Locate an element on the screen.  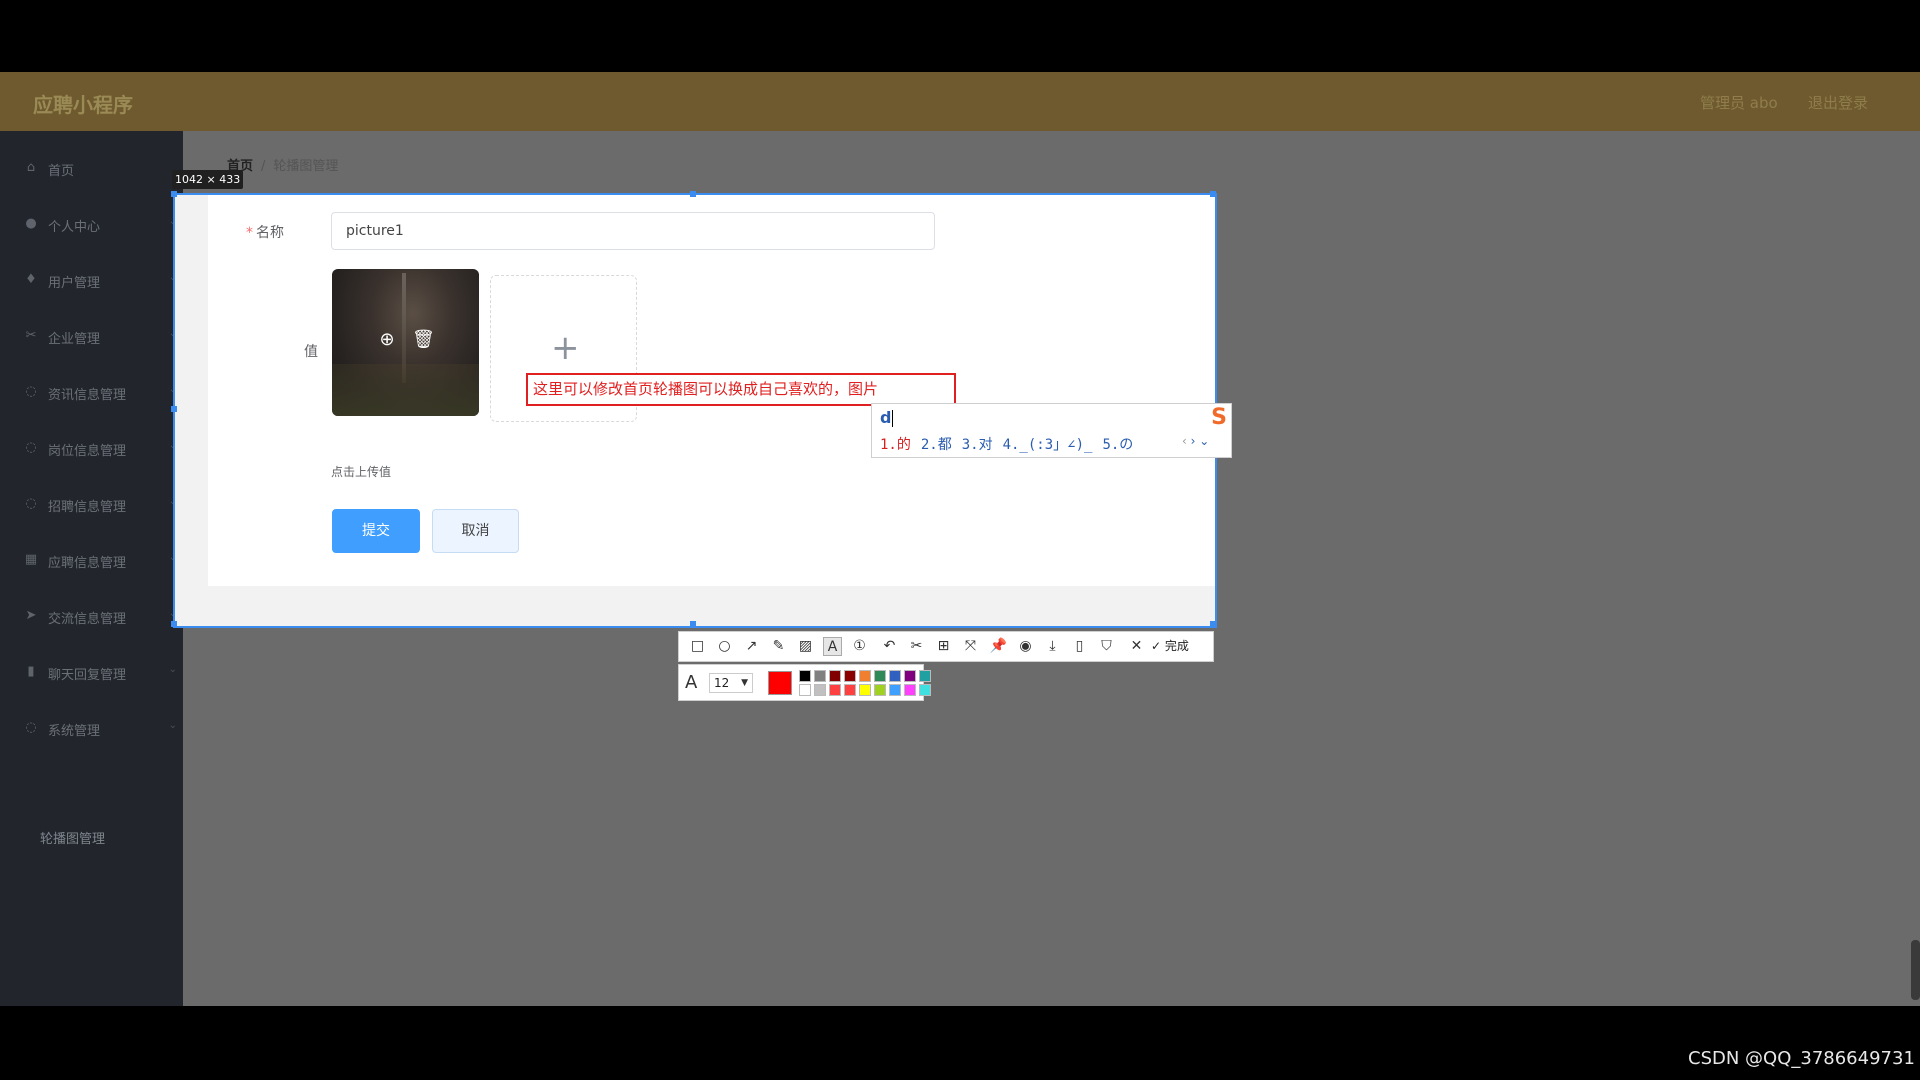
delete-icon: 🗑 is located at coordinates (423, 340).